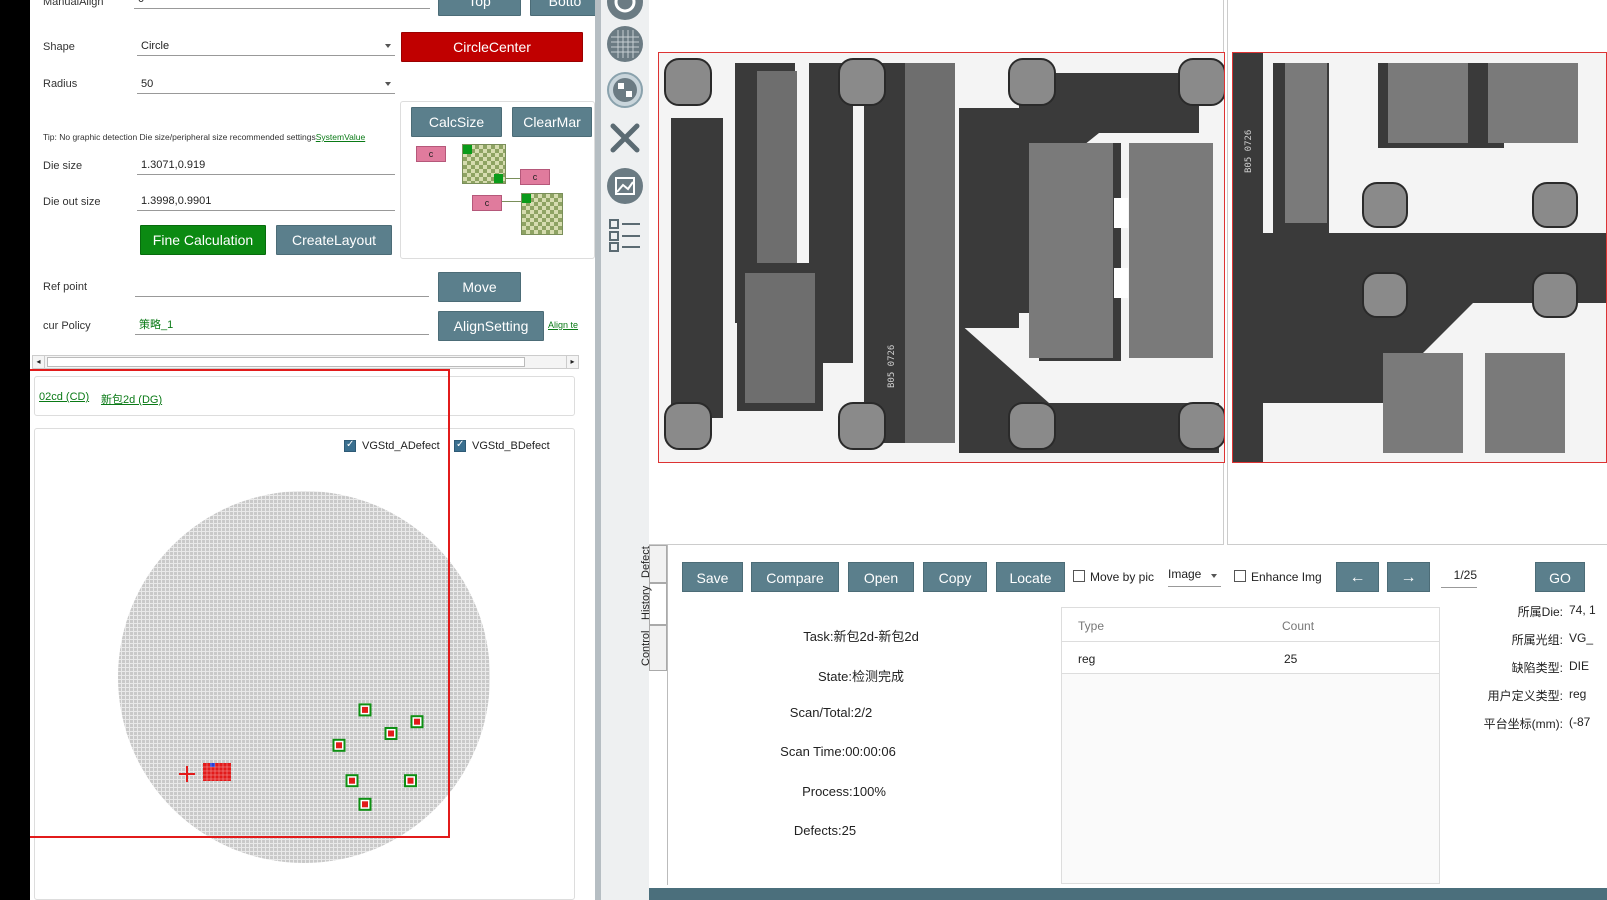 Image resolution: width=1607 pixels, height=900 pixels. Describe the element at coordinates (1525, 696) in the screenshot. I see `user-type-label: 用户定义类型:` at that location.